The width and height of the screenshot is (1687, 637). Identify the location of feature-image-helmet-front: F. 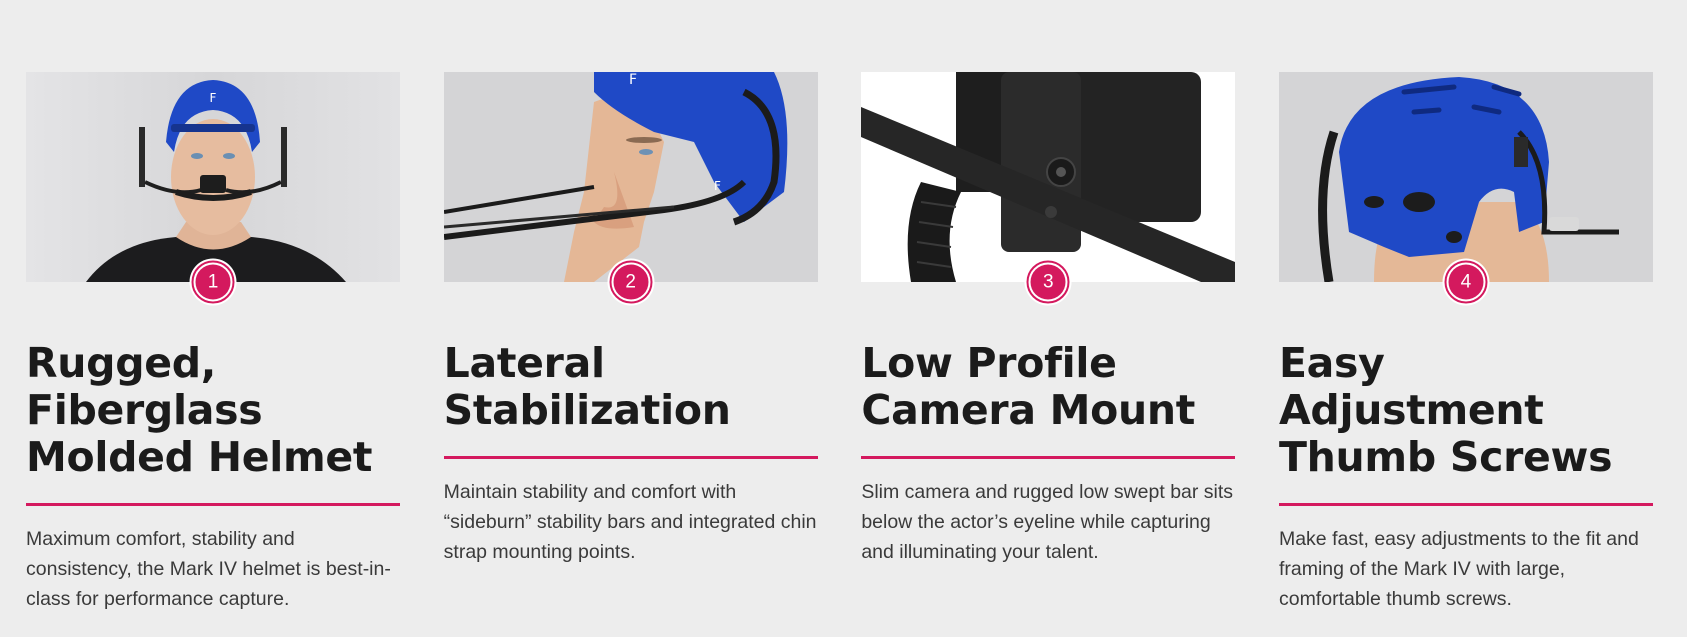
(213, 177).